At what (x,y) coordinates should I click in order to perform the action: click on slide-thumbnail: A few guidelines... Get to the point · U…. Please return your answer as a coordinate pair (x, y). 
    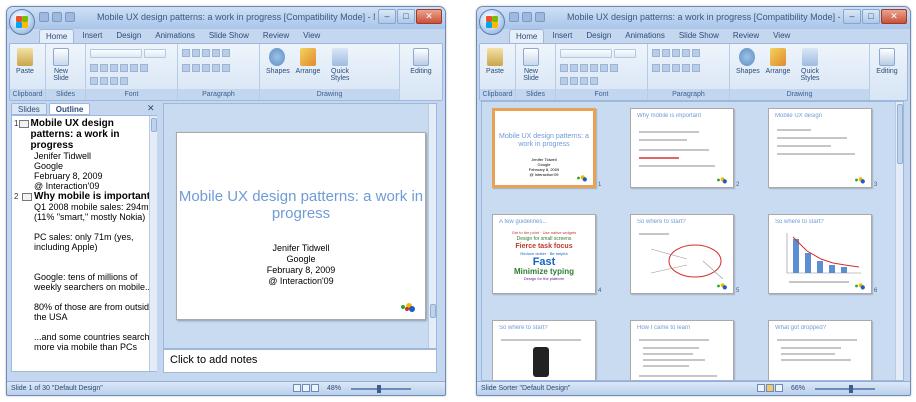
    Looking at the image, I should click on (544, 254).